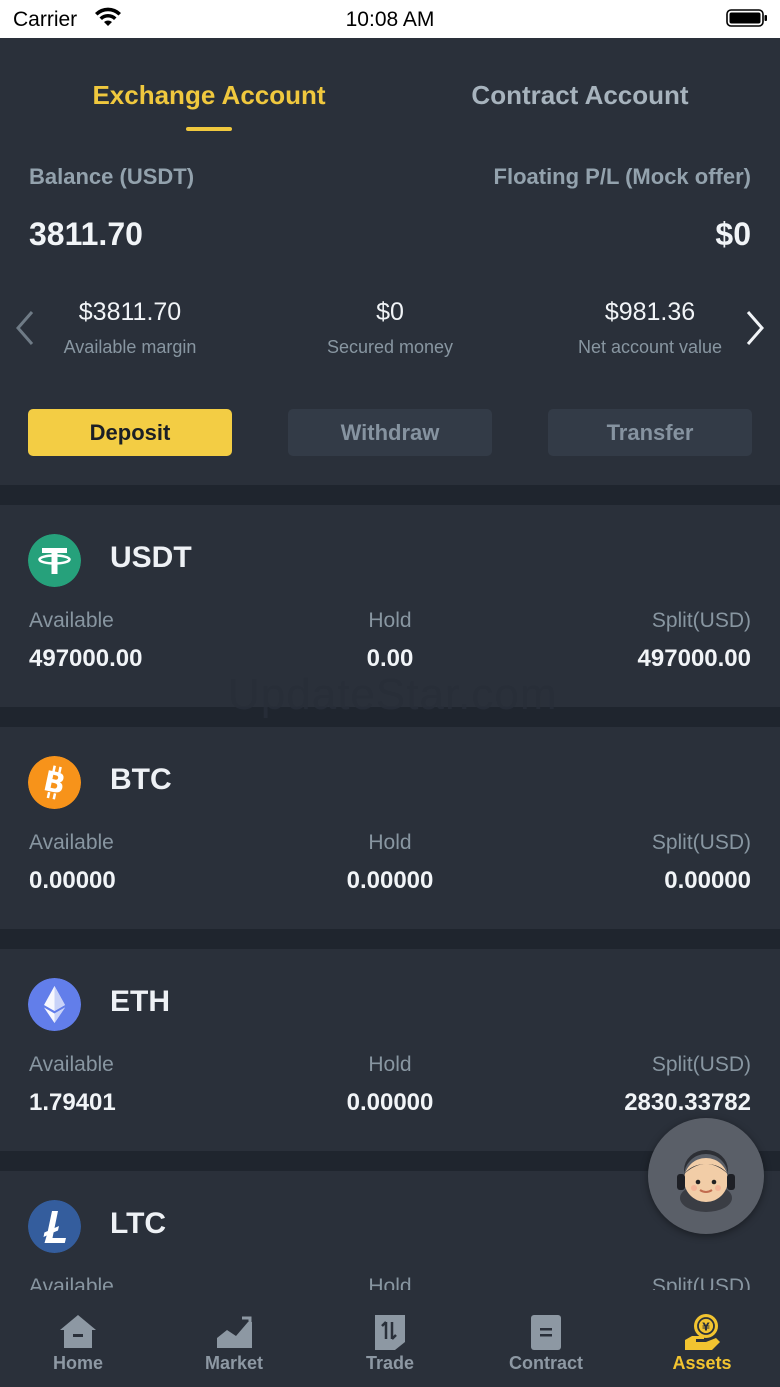 The width and height of the screenshot is (780, 1387). Describe the element at coordinates (130, 312) in the screenshot. I see `stat-value: $3811.70` at that location.